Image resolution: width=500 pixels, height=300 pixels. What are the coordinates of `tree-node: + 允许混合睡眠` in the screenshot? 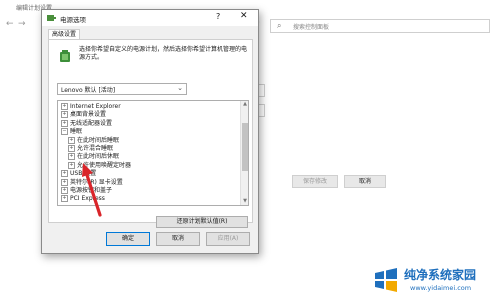 It's located at (90, 149).